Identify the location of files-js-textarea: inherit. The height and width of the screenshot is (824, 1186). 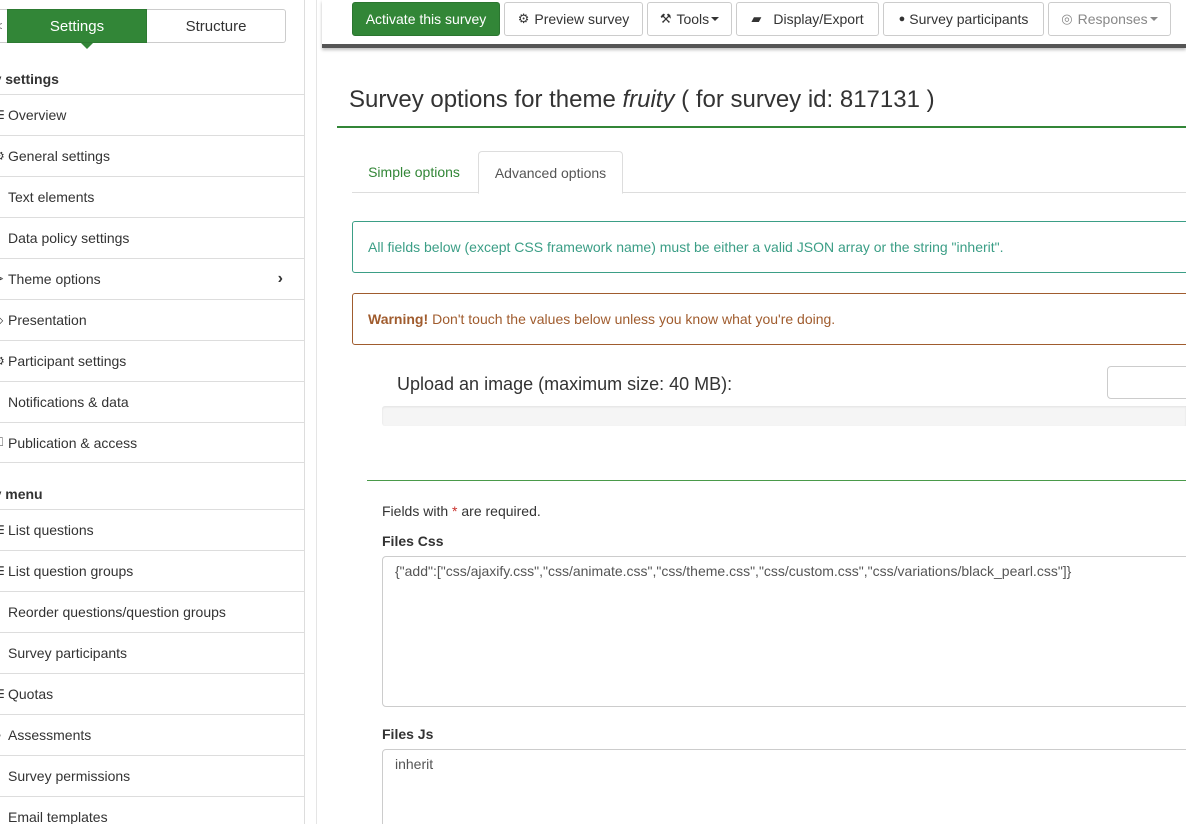
(784, 786).